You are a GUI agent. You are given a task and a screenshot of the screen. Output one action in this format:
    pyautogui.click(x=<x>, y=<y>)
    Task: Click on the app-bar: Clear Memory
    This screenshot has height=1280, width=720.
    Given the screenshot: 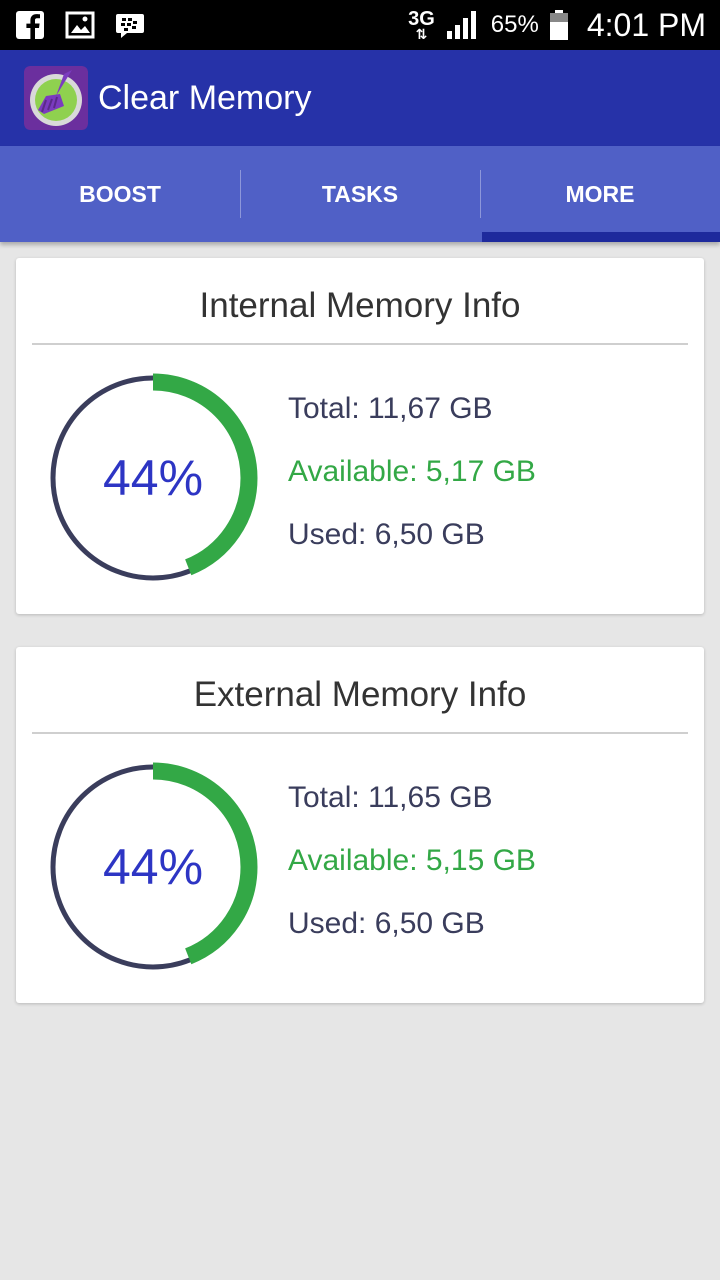 What is the action you would take?
    pyautogui.click(x=360, y=98)
    